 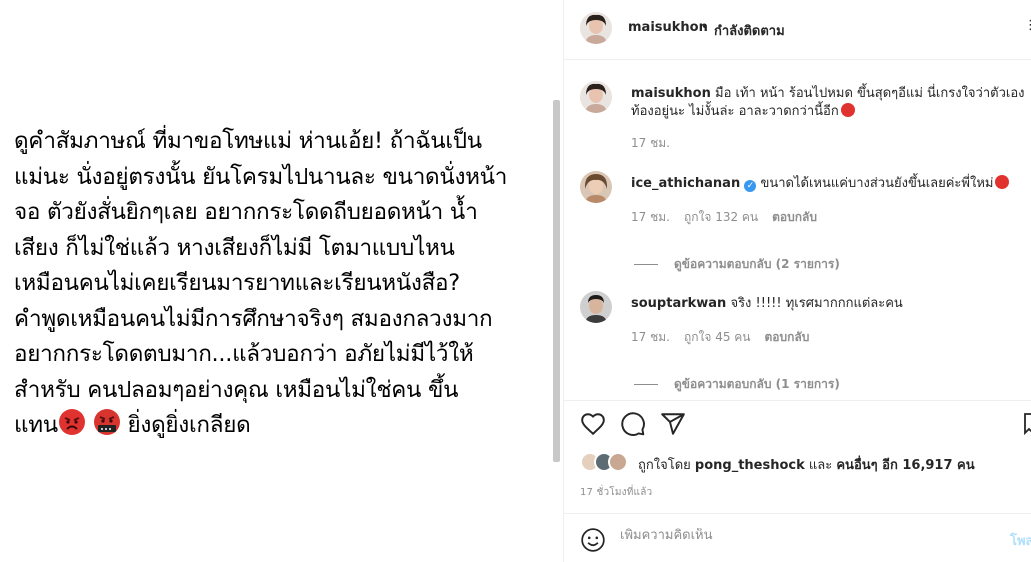 I want to click on view-replies-button: ดูข้อความตอบกลับ (1 รายการ), so click(x=737, y=384).